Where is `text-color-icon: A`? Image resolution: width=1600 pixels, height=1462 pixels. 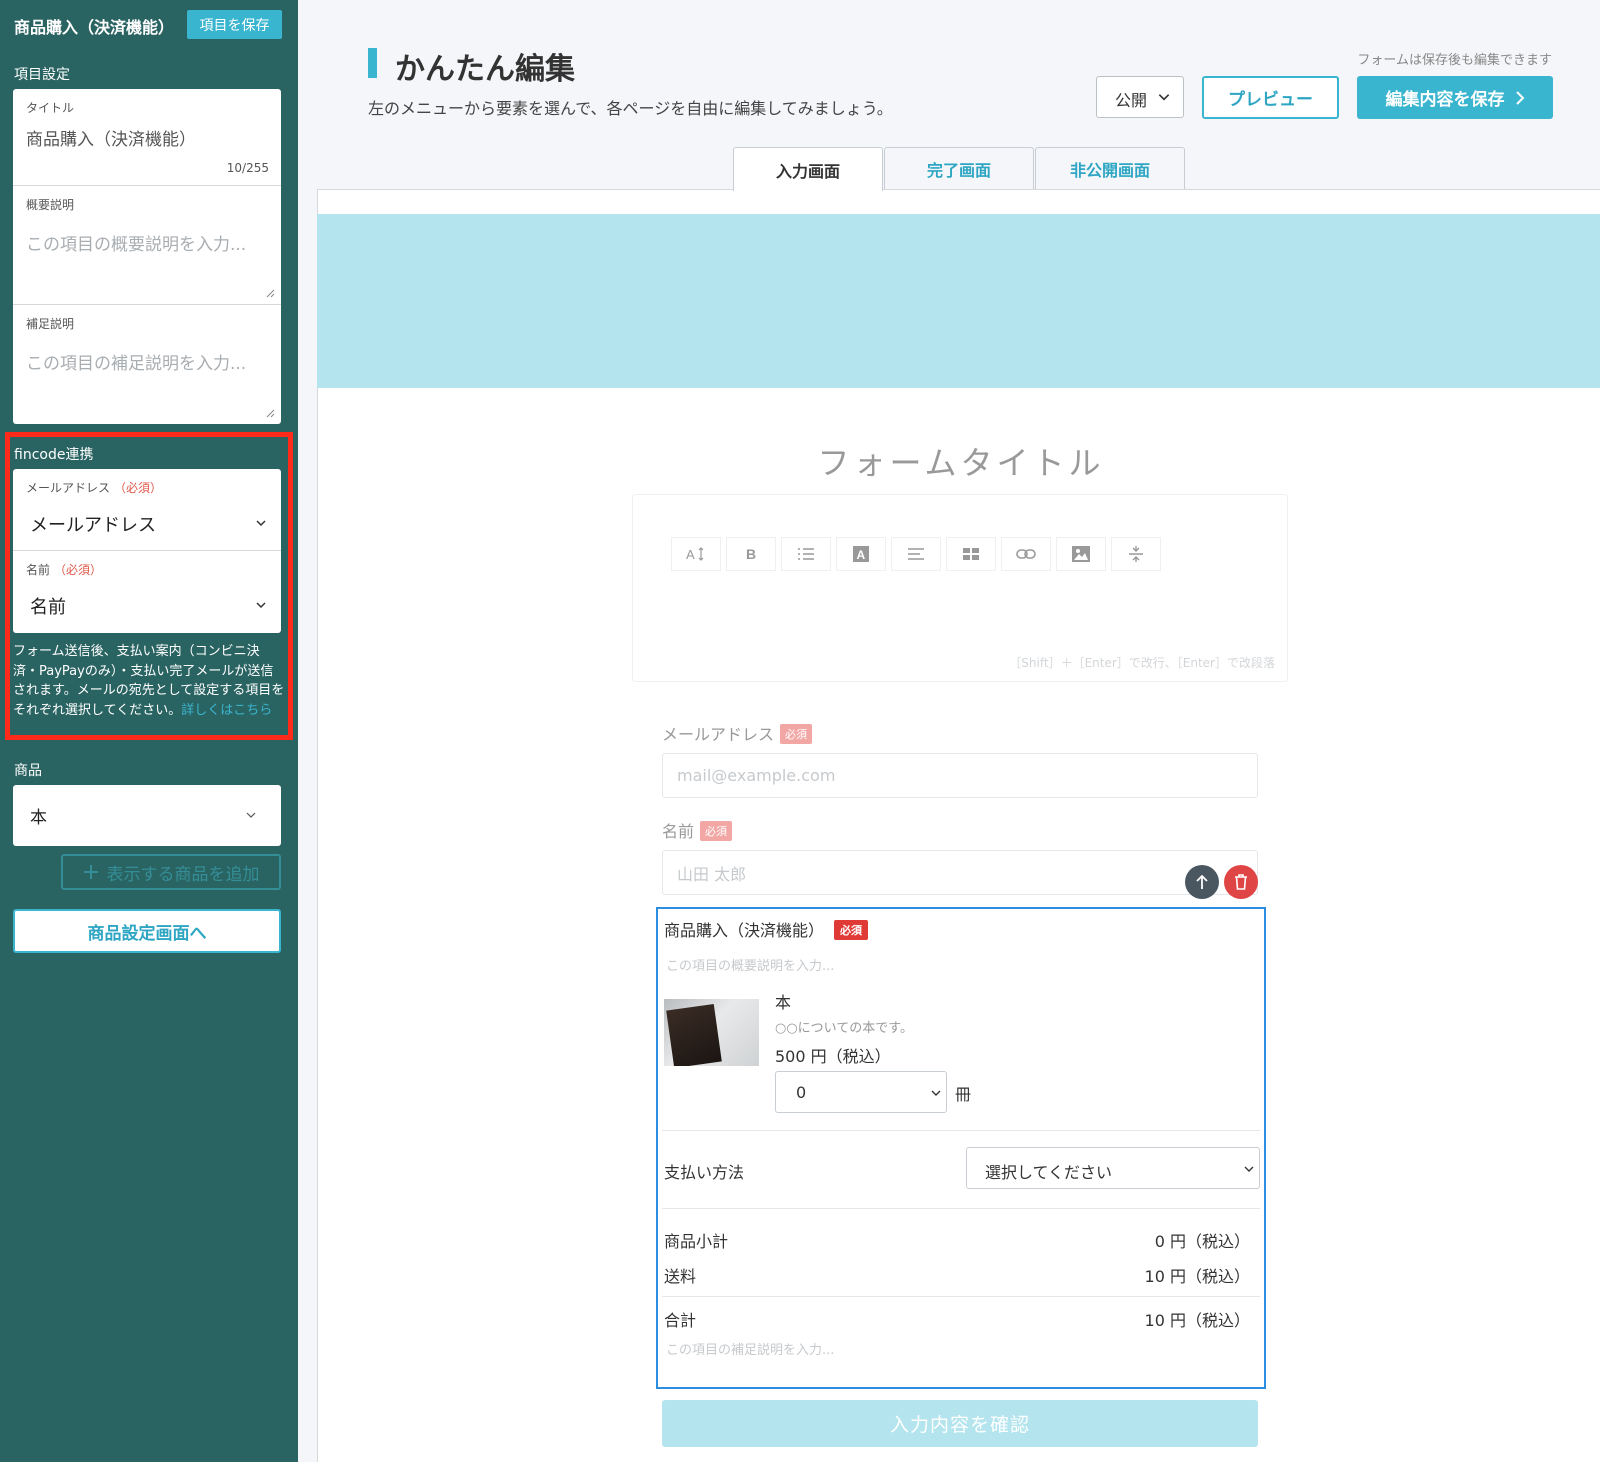
text-color-icon: A is located at coordinates (861, 554).